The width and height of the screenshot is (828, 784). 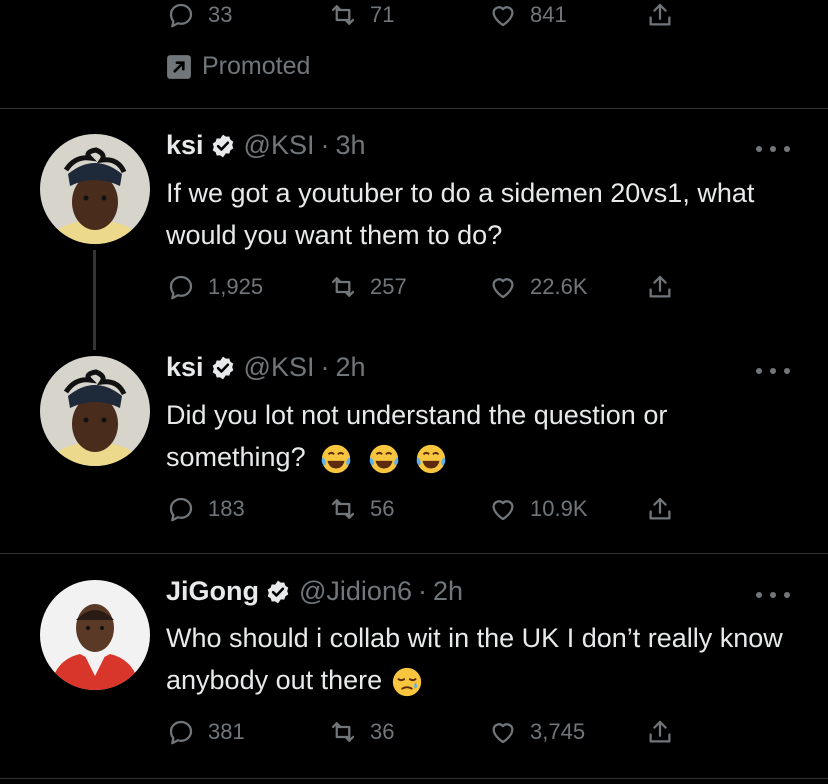 I want to click on like-button: 10.9K, so click(x=538, y=509).